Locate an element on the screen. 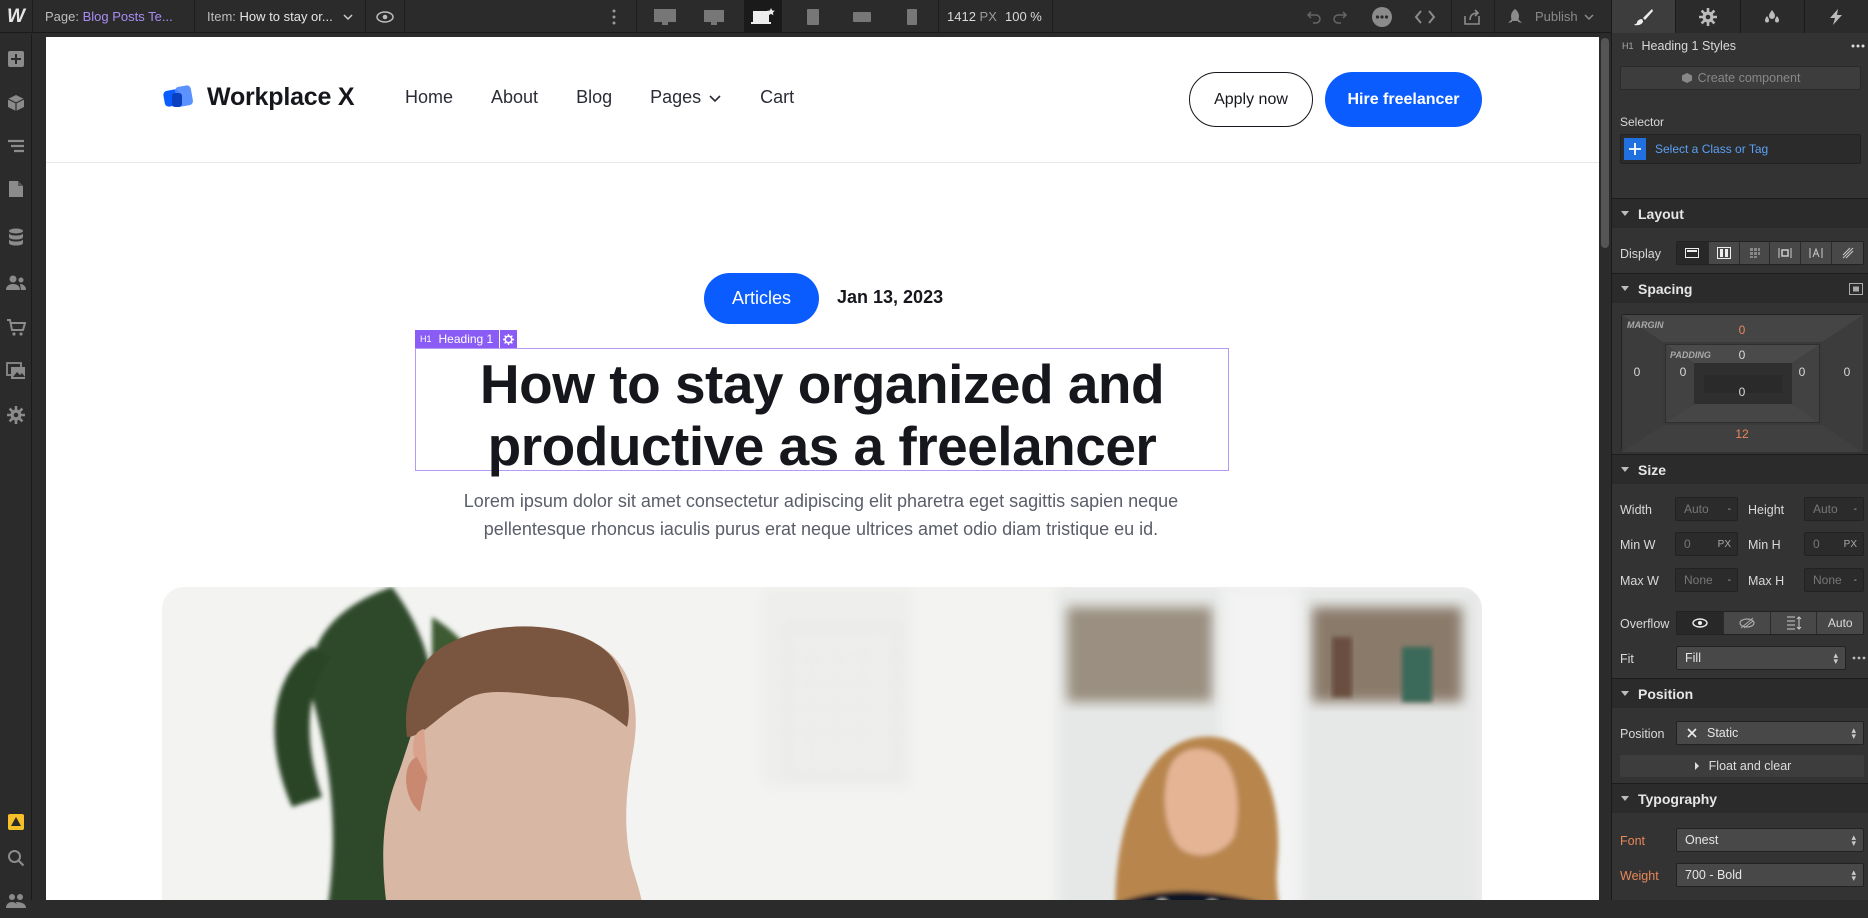 This screenshot has width=1868, height=918. max-height-unit: - is located at coordinates (1855, 580).